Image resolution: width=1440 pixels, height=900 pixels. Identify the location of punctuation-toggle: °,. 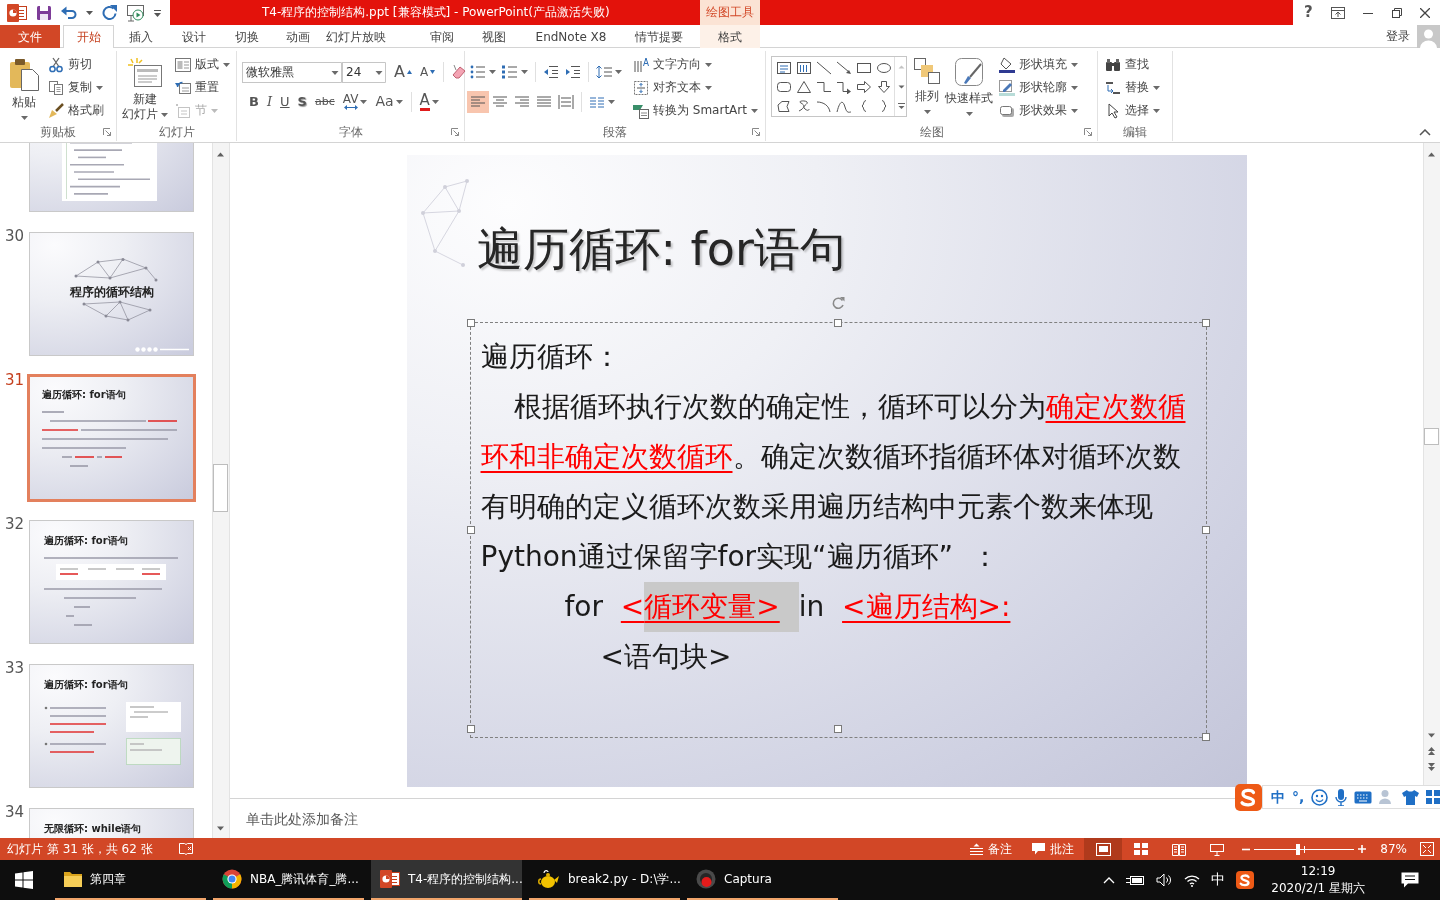
(1298, 797).